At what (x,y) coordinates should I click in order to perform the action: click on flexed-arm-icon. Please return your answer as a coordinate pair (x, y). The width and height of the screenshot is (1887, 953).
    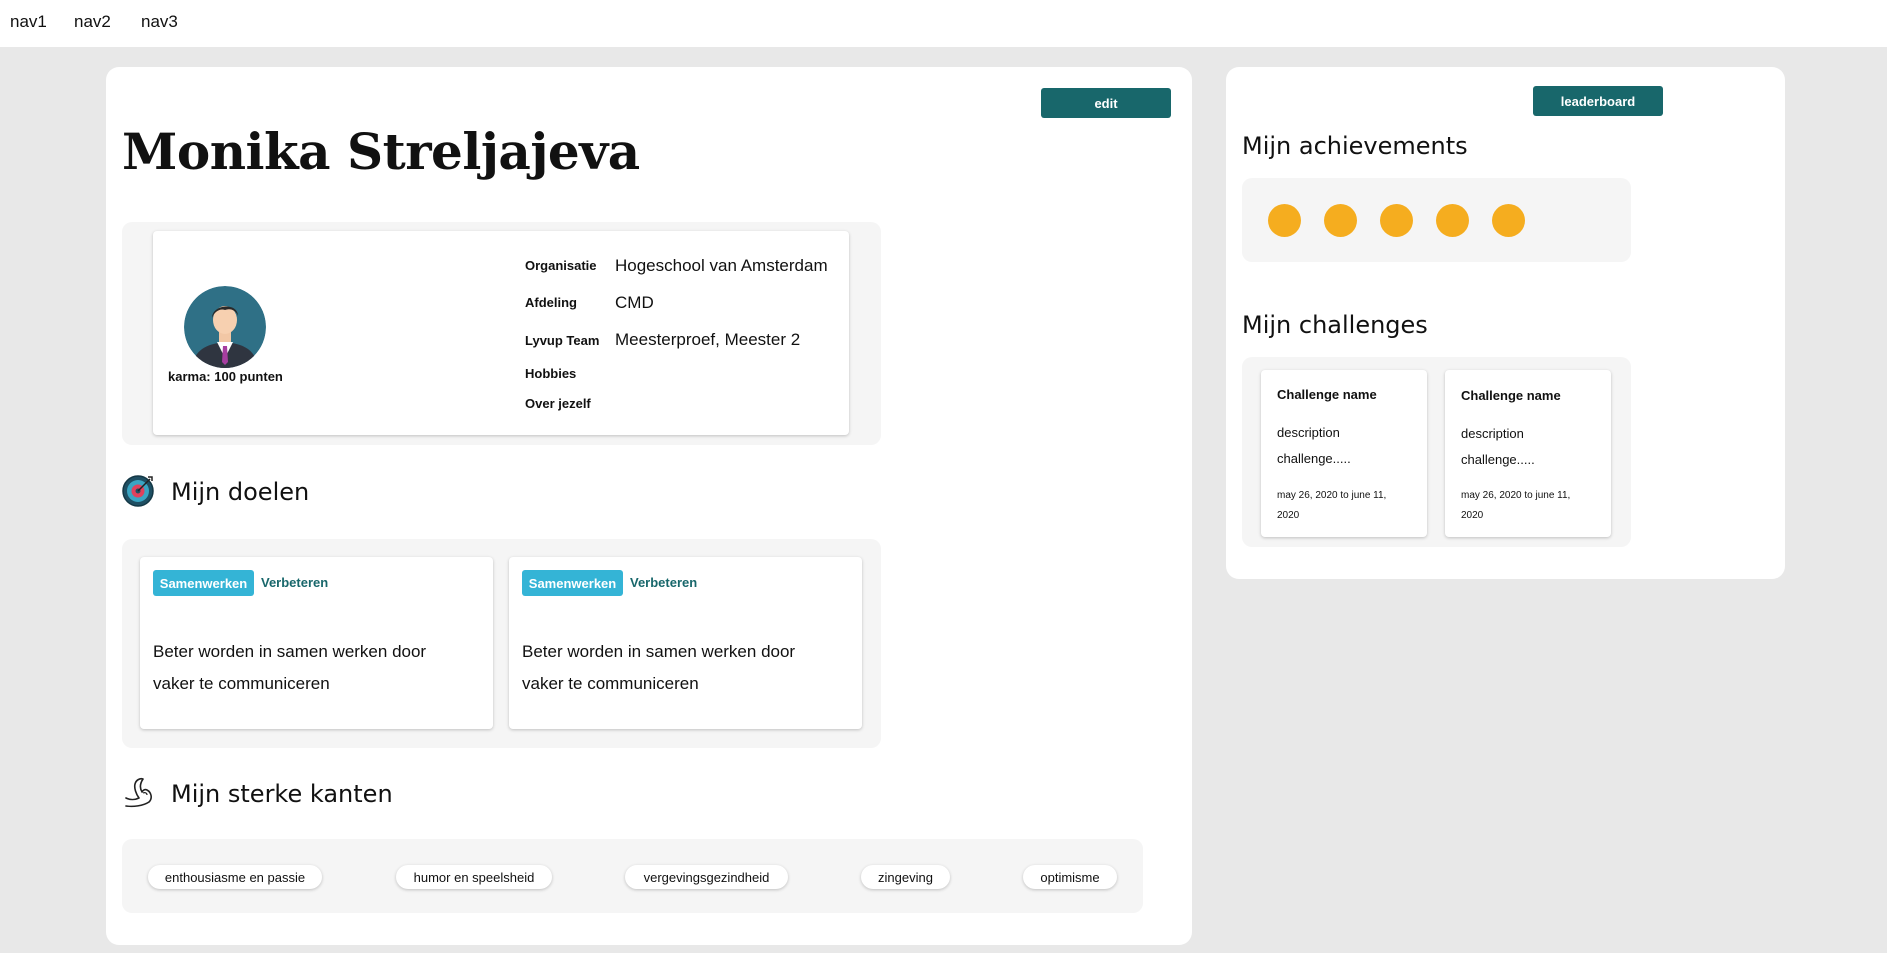
    Looking at the image, I should click on (138, 792).